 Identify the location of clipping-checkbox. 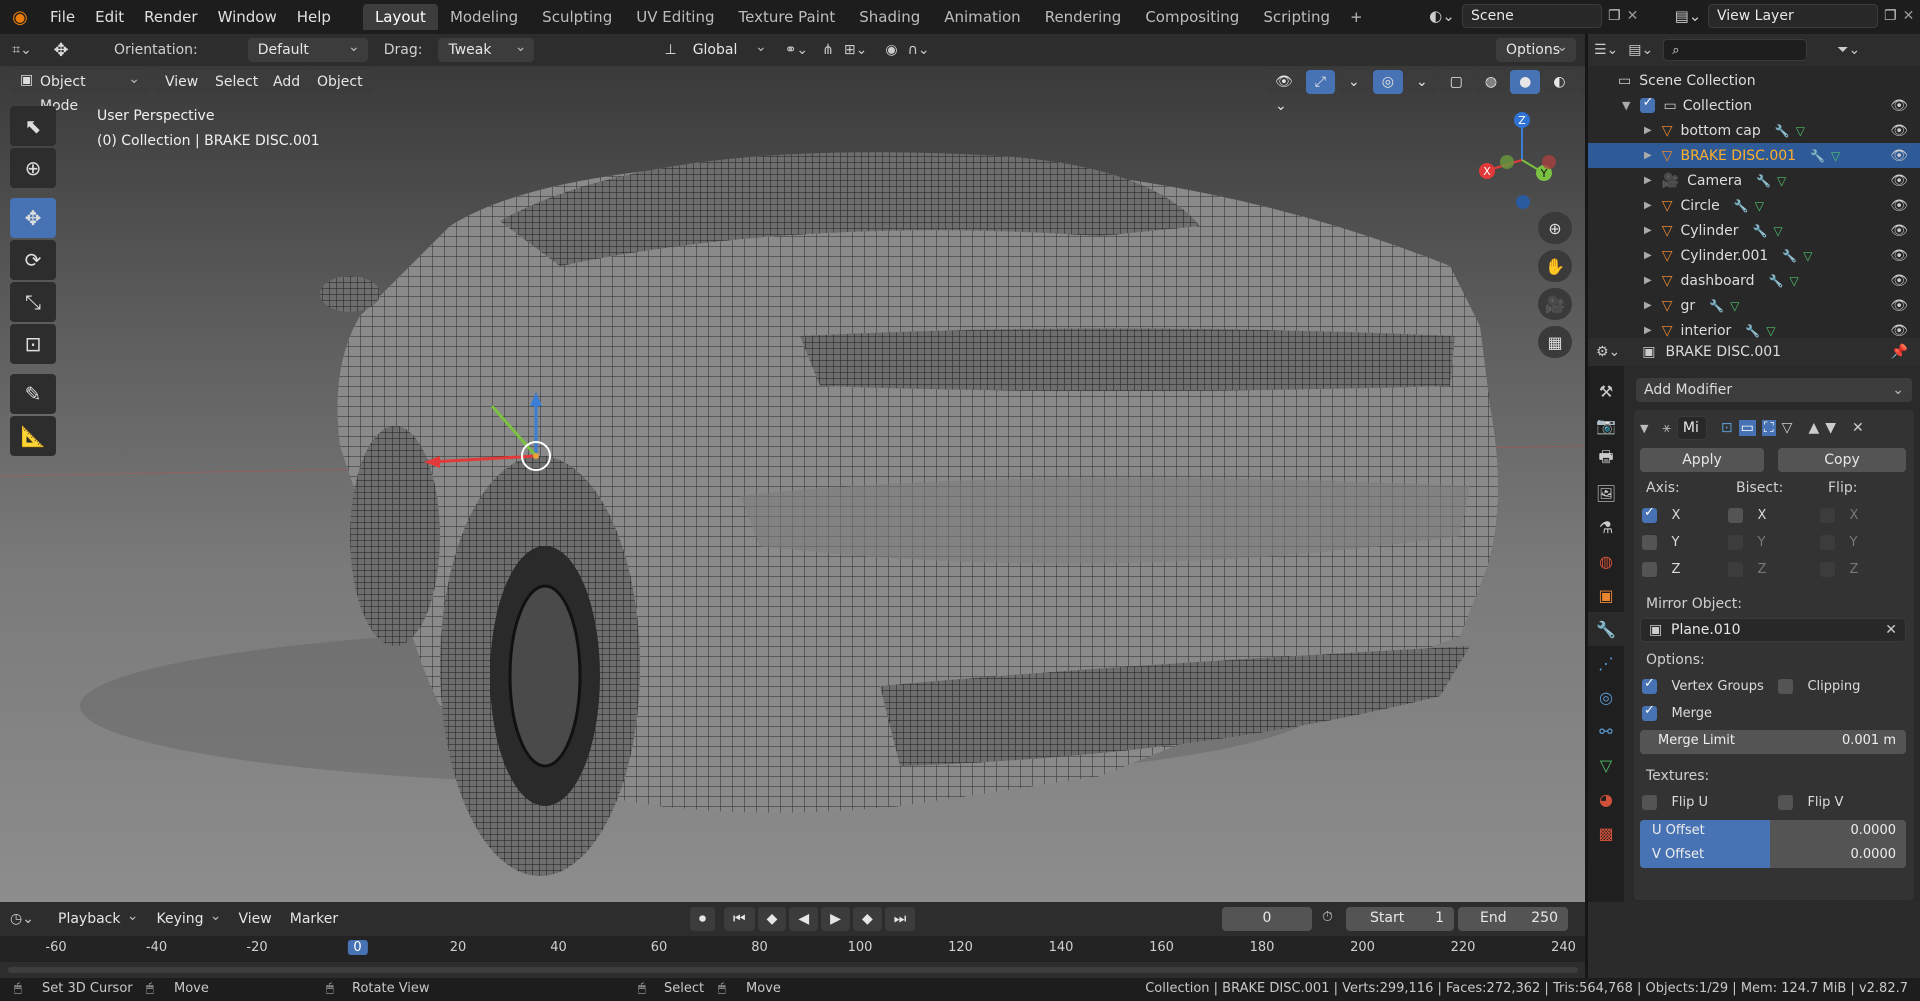
(1785, 686).